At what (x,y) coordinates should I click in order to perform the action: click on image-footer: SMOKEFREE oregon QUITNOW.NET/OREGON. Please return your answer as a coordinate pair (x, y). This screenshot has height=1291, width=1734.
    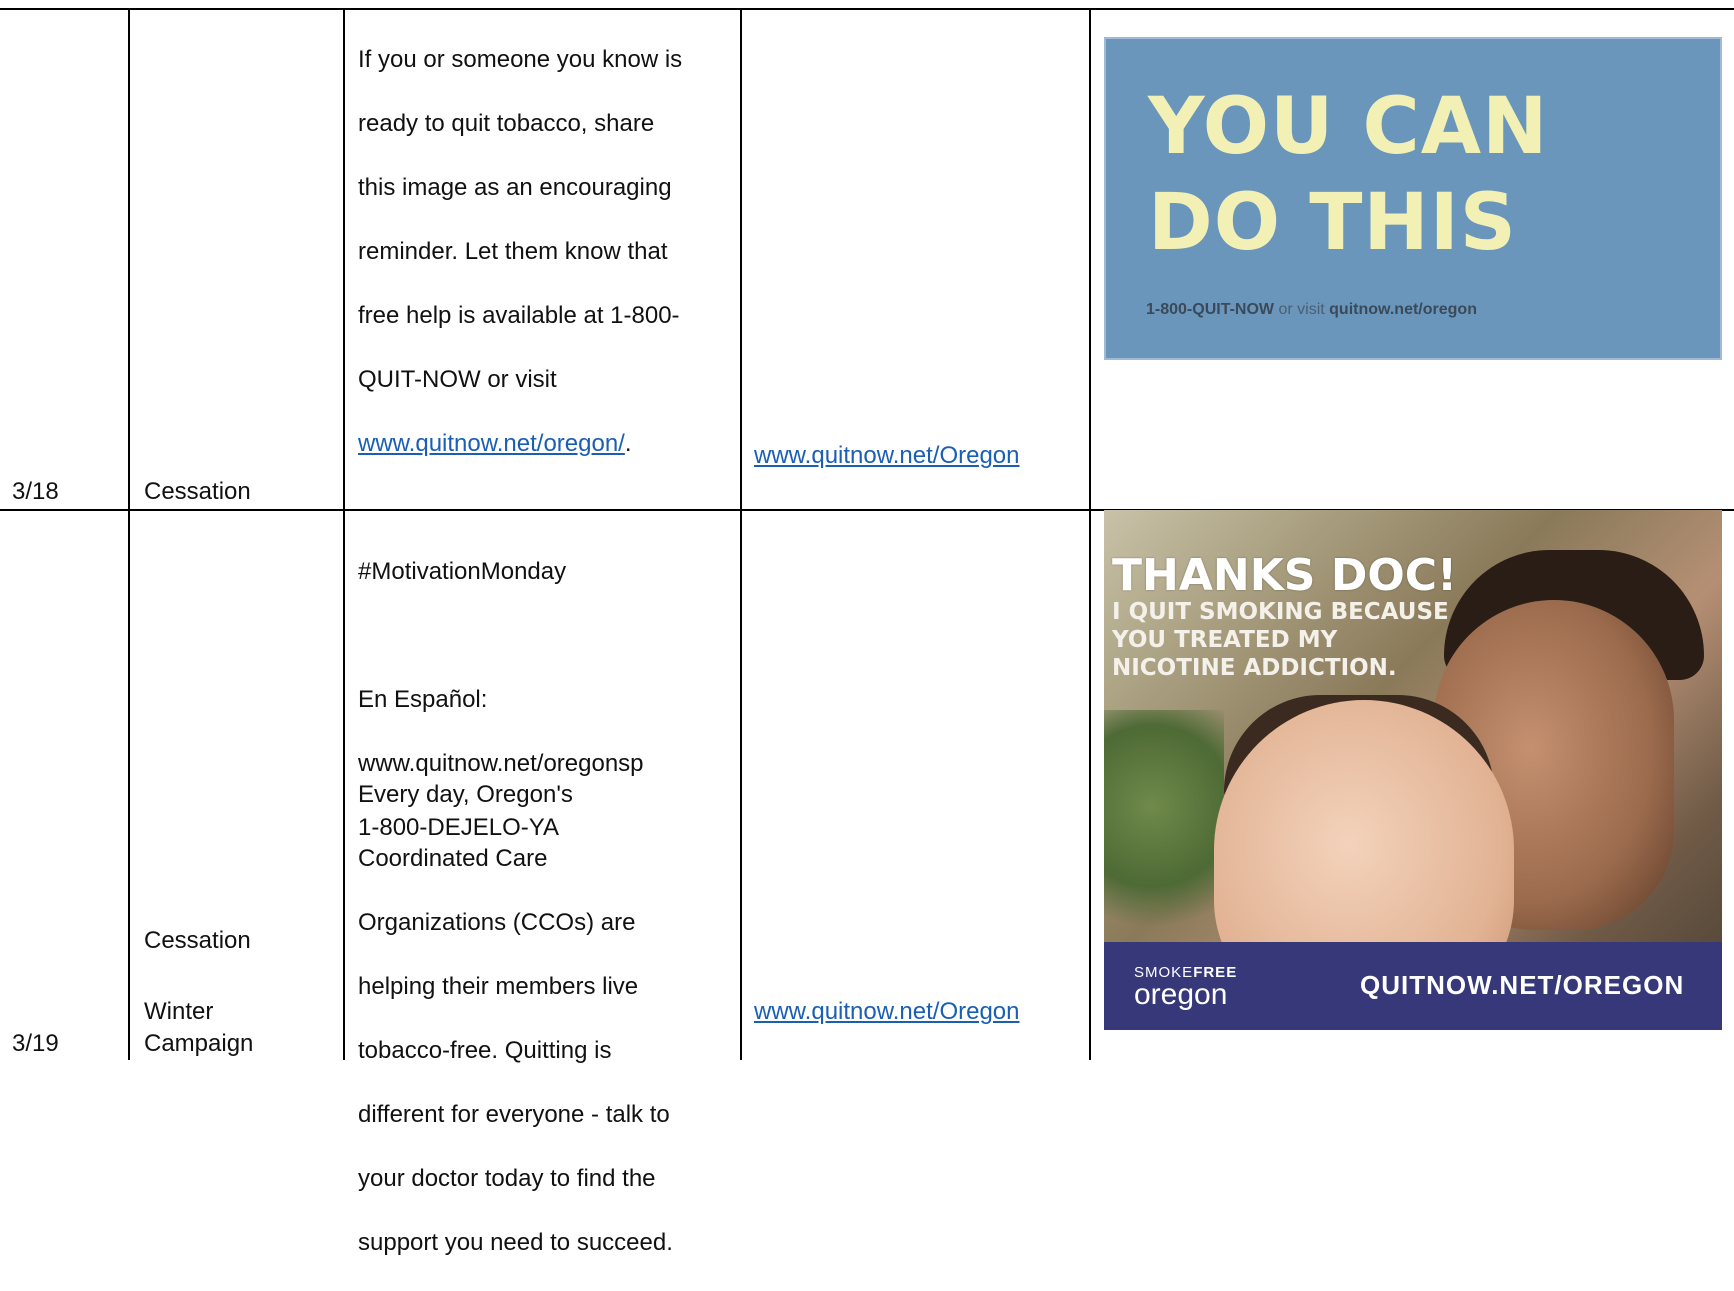
    Looking at the image, I should click on (1413, 986).